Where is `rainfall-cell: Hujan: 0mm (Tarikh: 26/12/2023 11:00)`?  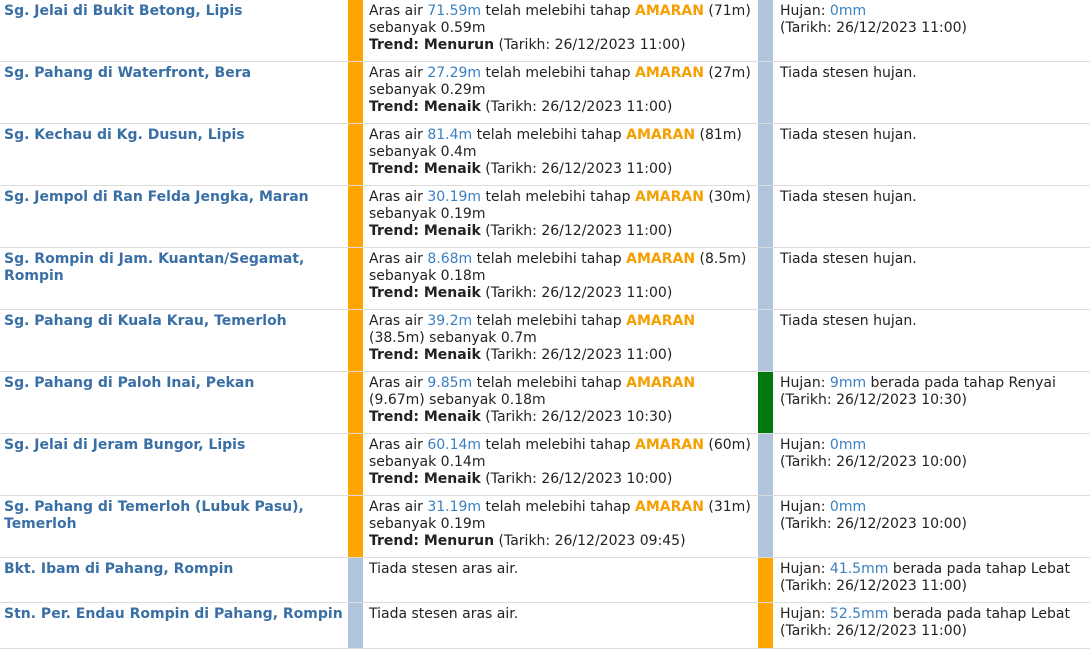 rainfall-cell: Hujan: 0mm (Tarikh: 26/12/2023 11:00) is located at coordinates (932, 20).